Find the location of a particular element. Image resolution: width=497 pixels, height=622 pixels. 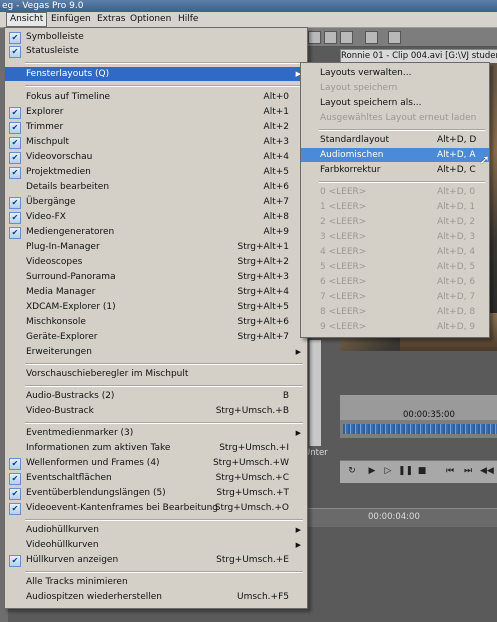

menu-item-shortcut: Alt+6 is located at coordinates (276, 187).